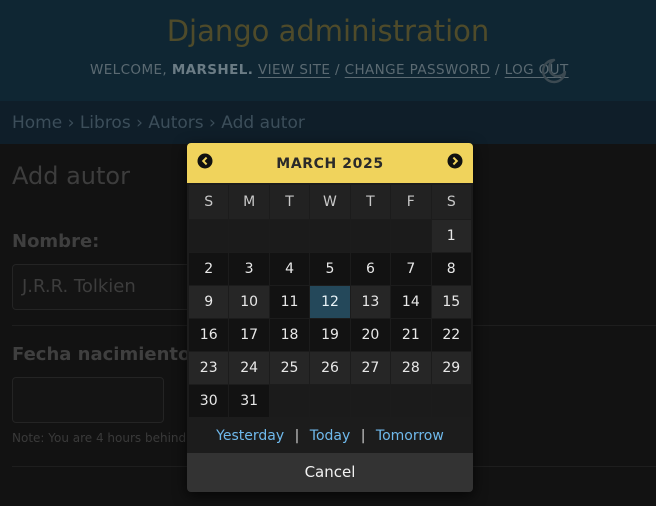  What do you see at coordinates (175, 123) in the screenshot?
I see `breadcrumb-model: Autors` at bounding box center [175, 123].